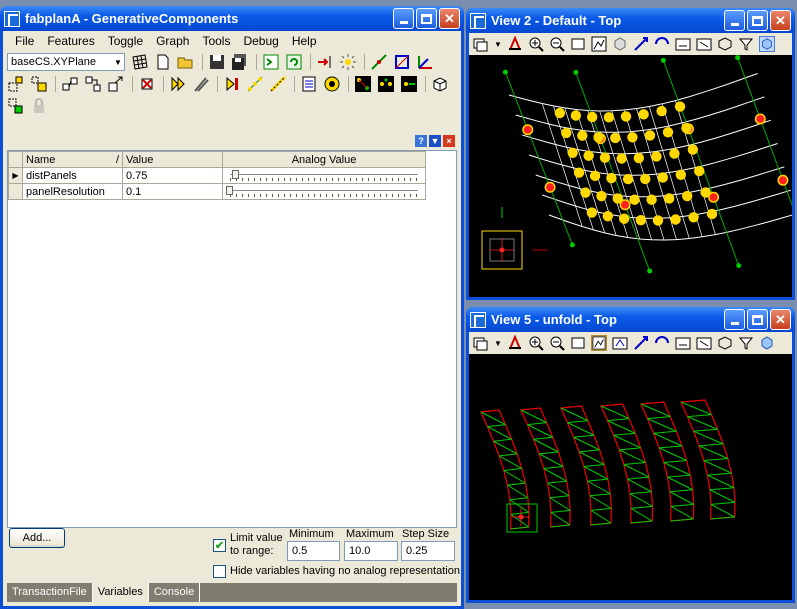 This screenshot has height=609, width=797. I want to click on help-icon: ?, so click(421, 141).